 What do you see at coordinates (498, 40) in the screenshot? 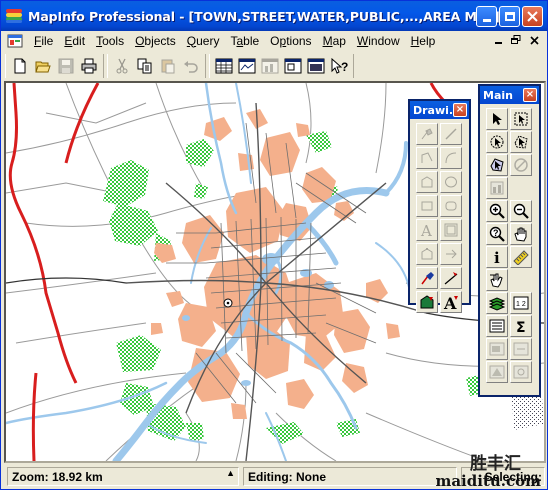
I see `mdi-minimize-button` at bounding box center [498, 40].